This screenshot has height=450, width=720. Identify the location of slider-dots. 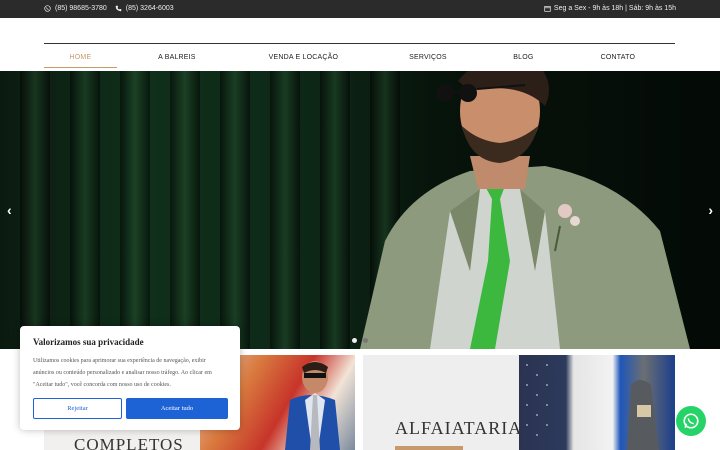
(360, 340).